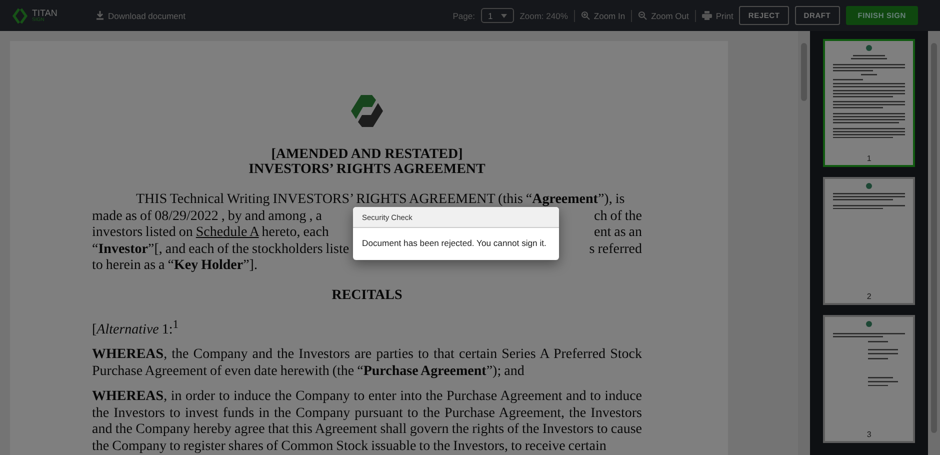 The width and height of the screenshot is (940, 455). Describe the element at coordinates (585, 15) in the screenshot. I see `zoom-in-icon` at that location.